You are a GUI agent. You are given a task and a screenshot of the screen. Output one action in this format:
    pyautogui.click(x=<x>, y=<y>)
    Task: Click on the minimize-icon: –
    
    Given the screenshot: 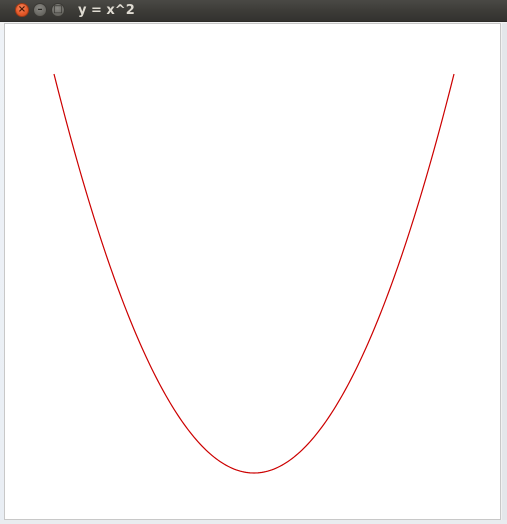 What is the action you would take?
    pyautogui.click(x=40, y=10)
    